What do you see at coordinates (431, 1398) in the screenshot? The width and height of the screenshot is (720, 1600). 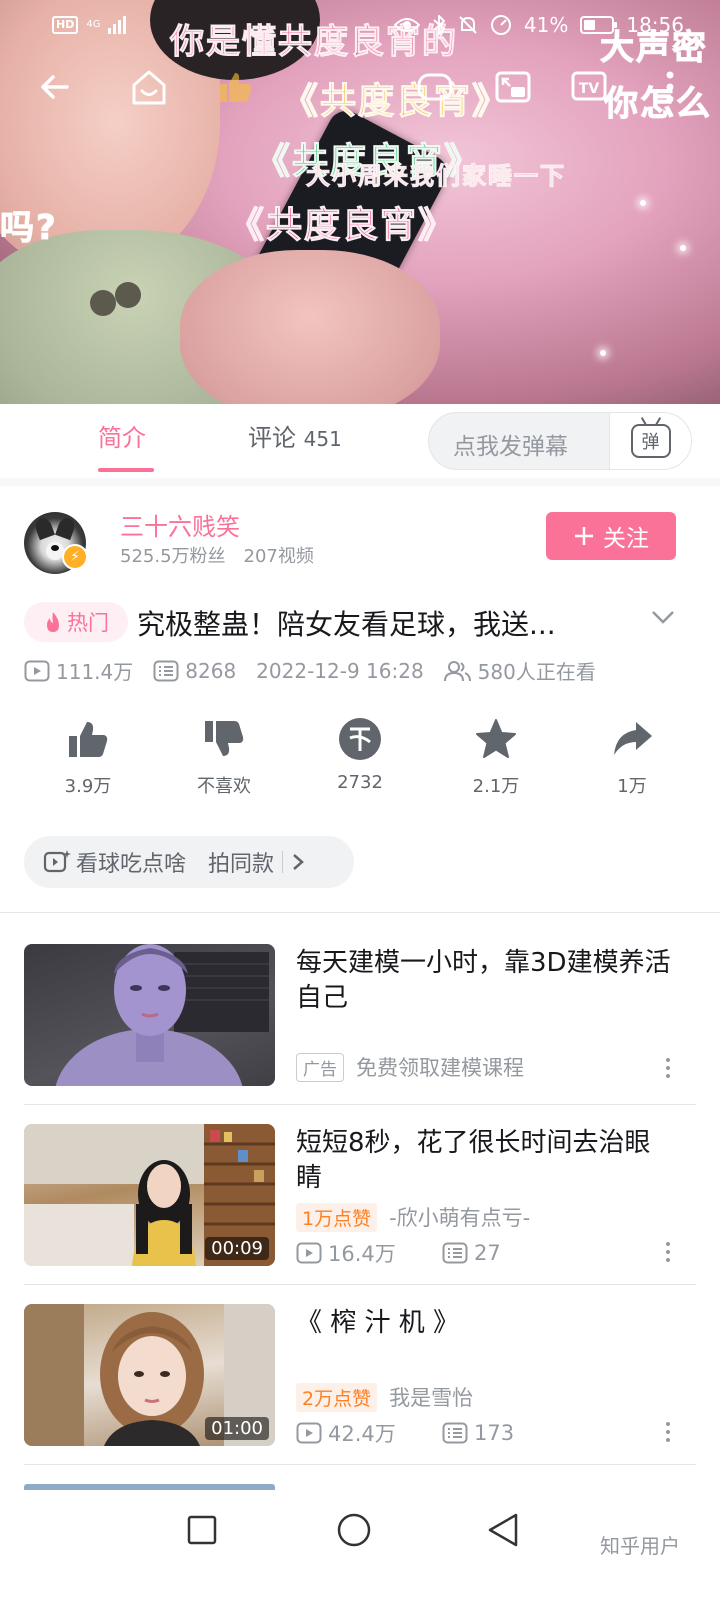 I see `author-name: 我是雪怡` at bounding box center [431, 1398].